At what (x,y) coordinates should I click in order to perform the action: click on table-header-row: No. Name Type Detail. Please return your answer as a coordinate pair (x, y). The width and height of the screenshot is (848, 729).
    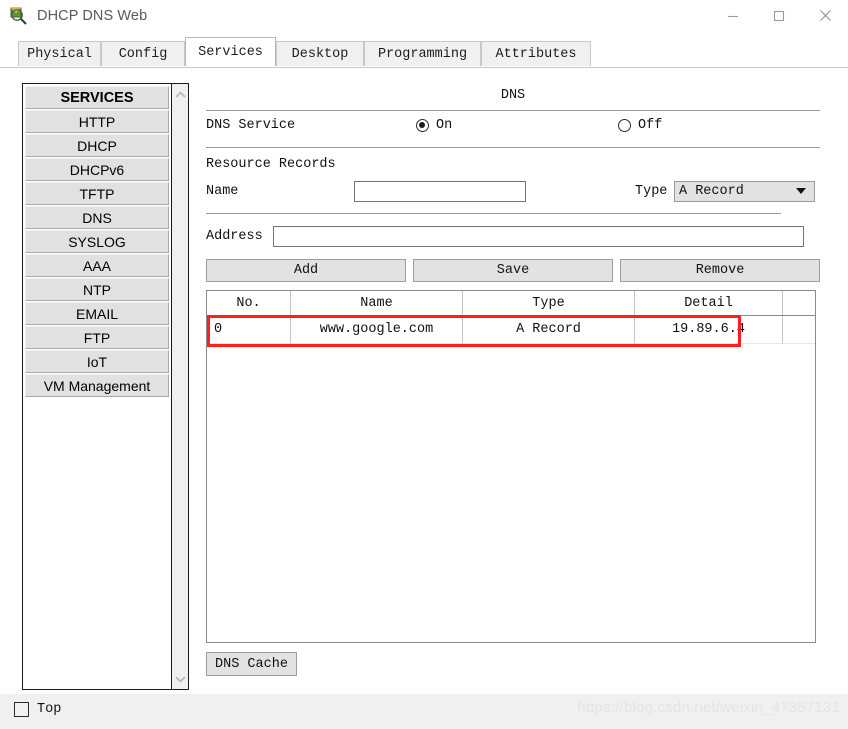
    Looking at the image, I should click on (511, 303).